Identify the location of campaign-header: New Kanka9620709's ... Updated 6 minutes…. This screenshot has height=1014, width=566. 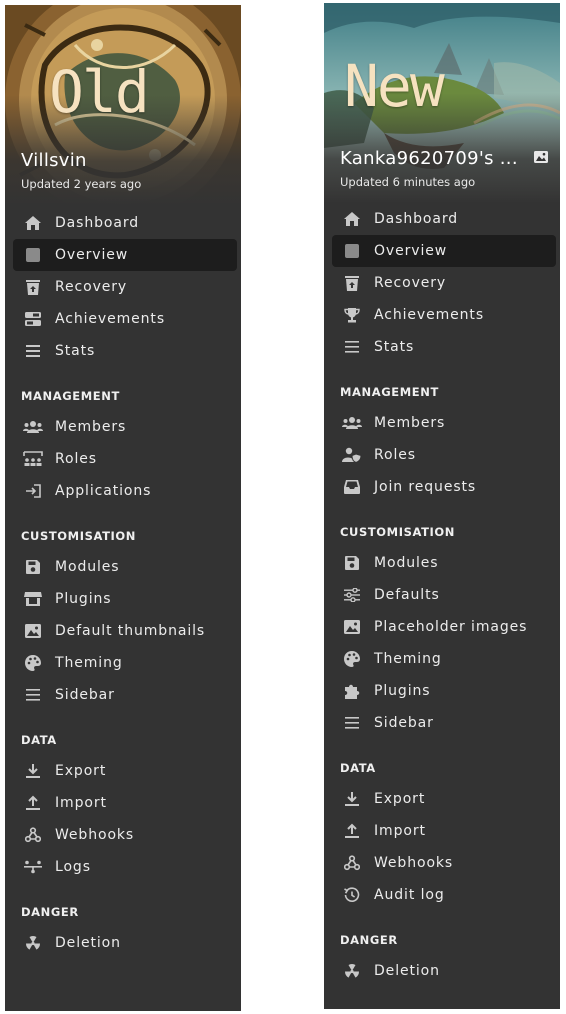
(442, 103).